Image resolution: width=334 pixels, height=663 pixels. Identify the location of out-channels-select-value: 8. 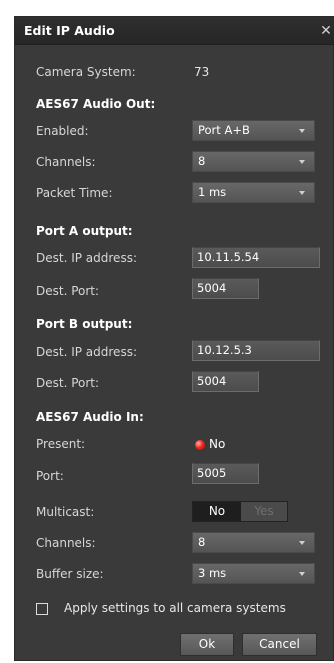
(202, 161).